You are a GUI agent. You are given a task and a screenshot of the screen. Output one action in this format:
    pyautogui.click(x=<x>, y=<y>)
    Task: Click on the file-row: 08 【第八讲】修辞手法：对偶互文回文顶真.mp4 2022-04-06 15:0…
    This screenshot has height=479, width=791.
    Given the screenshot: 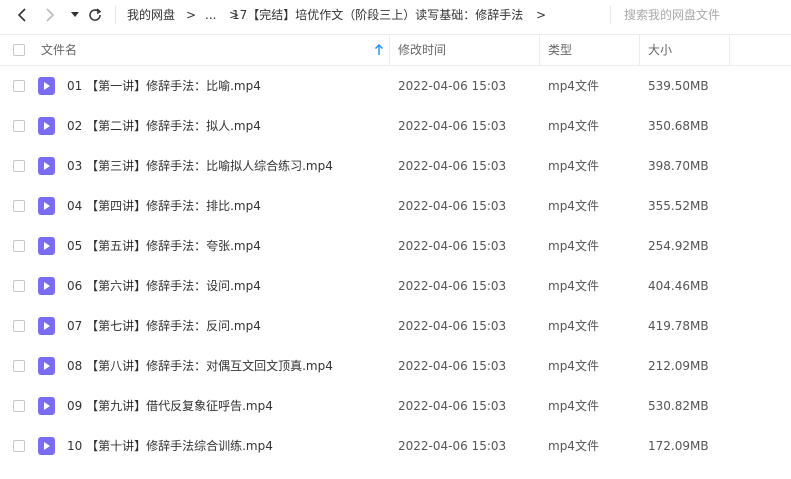 What is the action you would take?
    pyautogui.click(x=395, y=366)
    